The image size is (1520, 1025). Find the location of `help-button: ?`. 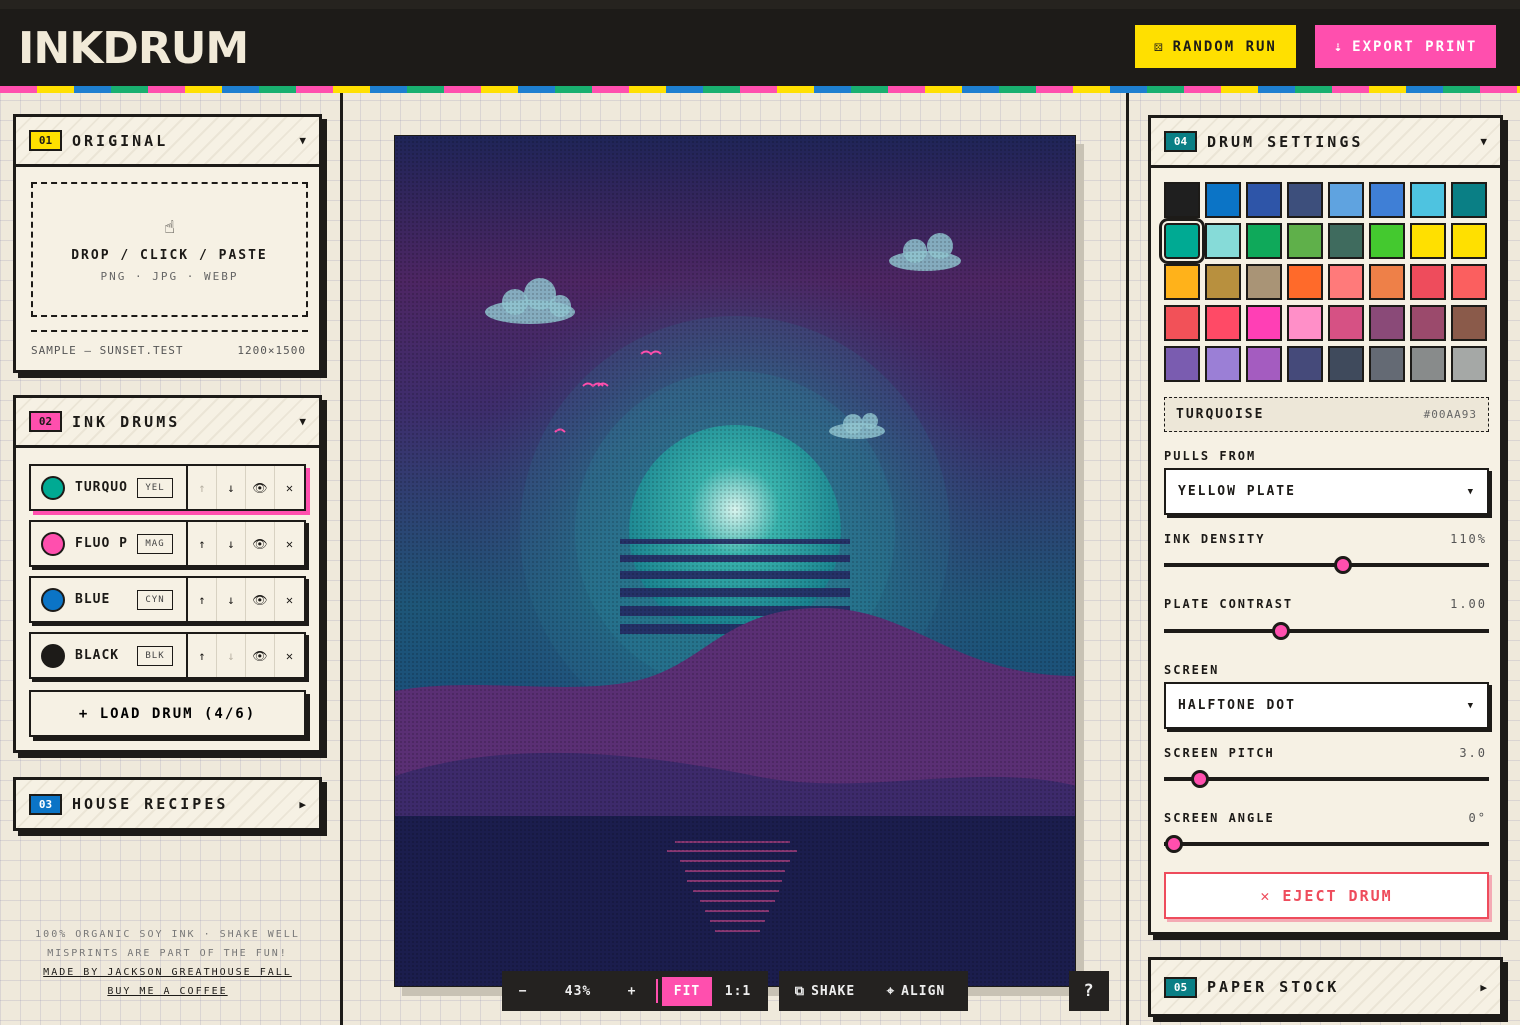

help-button: ? is located at coordinates (1089, 991).